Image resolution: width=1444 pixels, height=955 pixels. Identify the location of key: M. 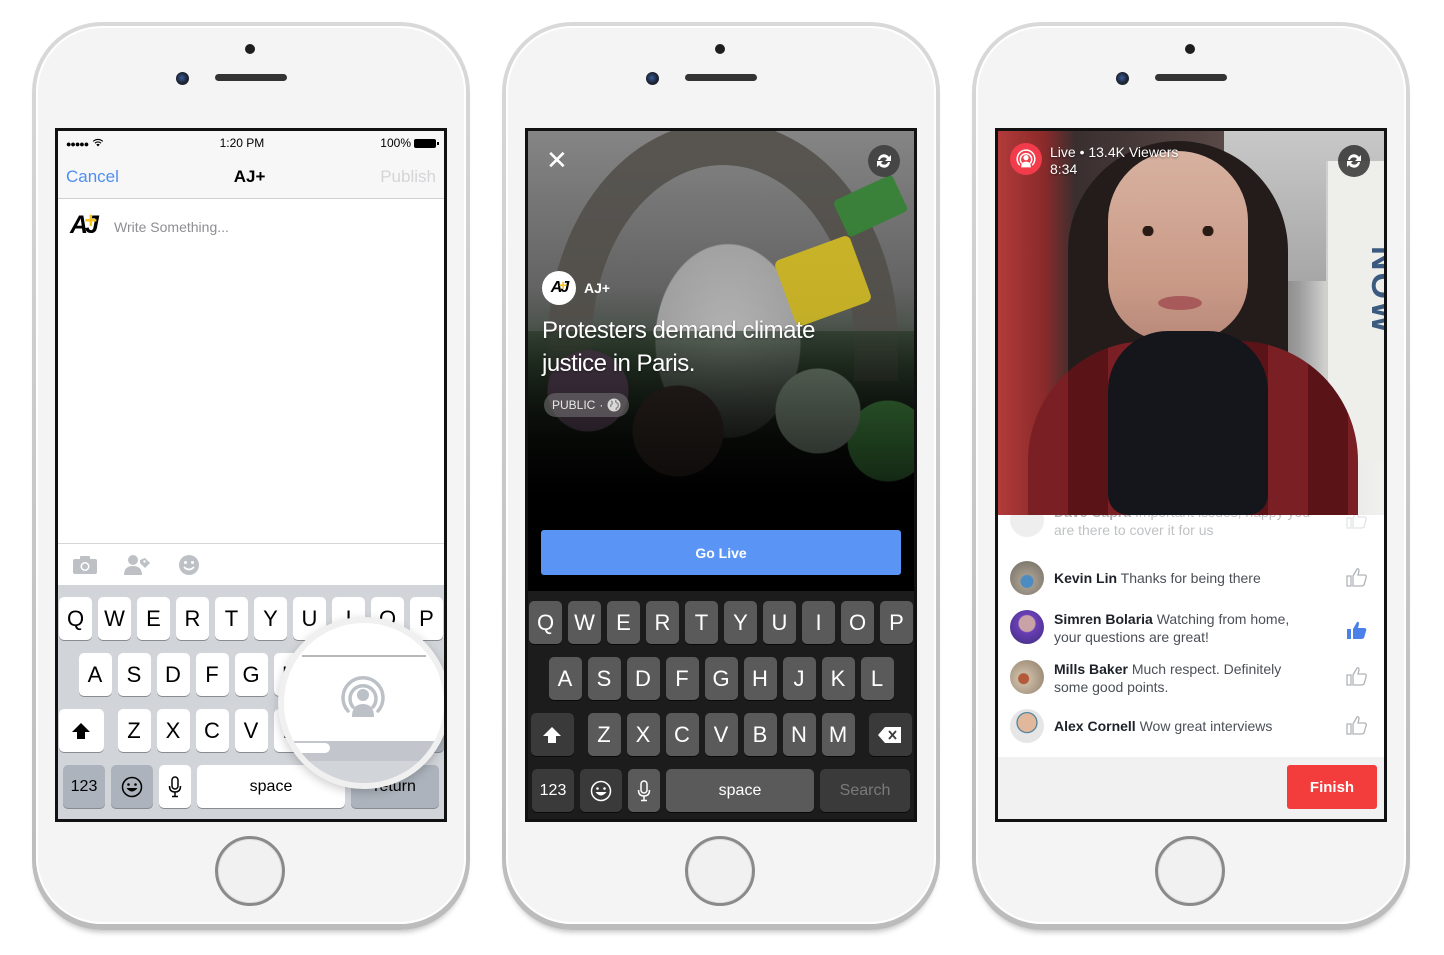
(838, 734).